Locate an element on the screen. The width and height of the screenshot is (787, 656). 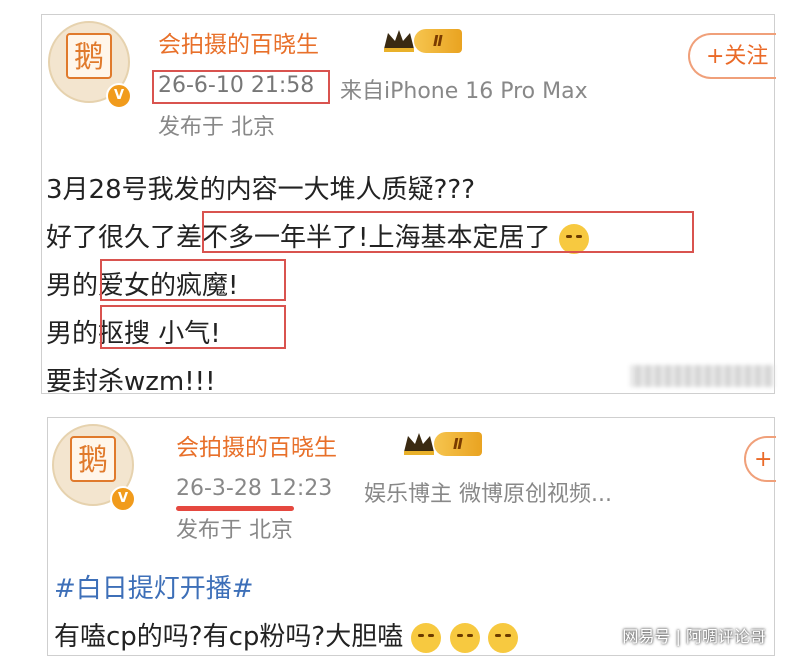
post-line-3-start: 男的 is located at coordinates (72, 286).